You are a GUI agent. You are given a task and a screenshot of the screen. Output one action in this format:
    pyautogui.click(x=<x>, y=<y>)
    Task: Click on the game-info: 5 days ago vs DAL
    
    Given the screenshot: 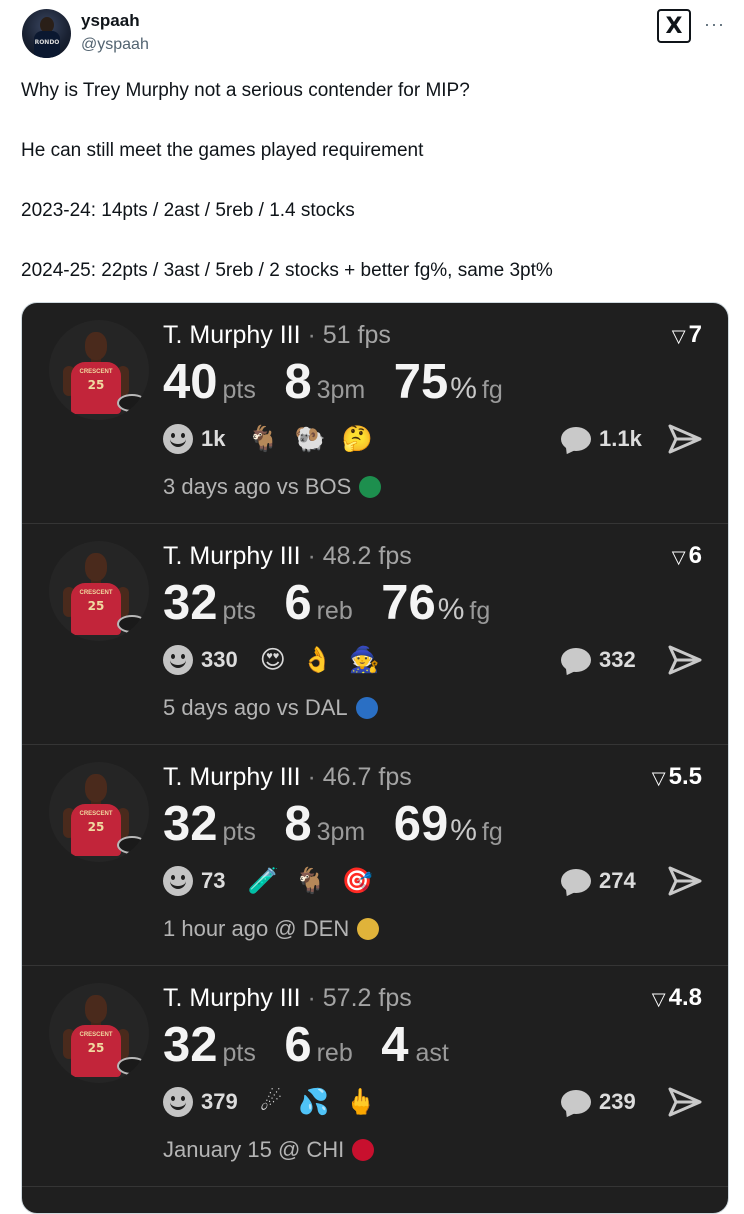 What is the action you would take?
    pyautogui.click(x=270, y=708)
    